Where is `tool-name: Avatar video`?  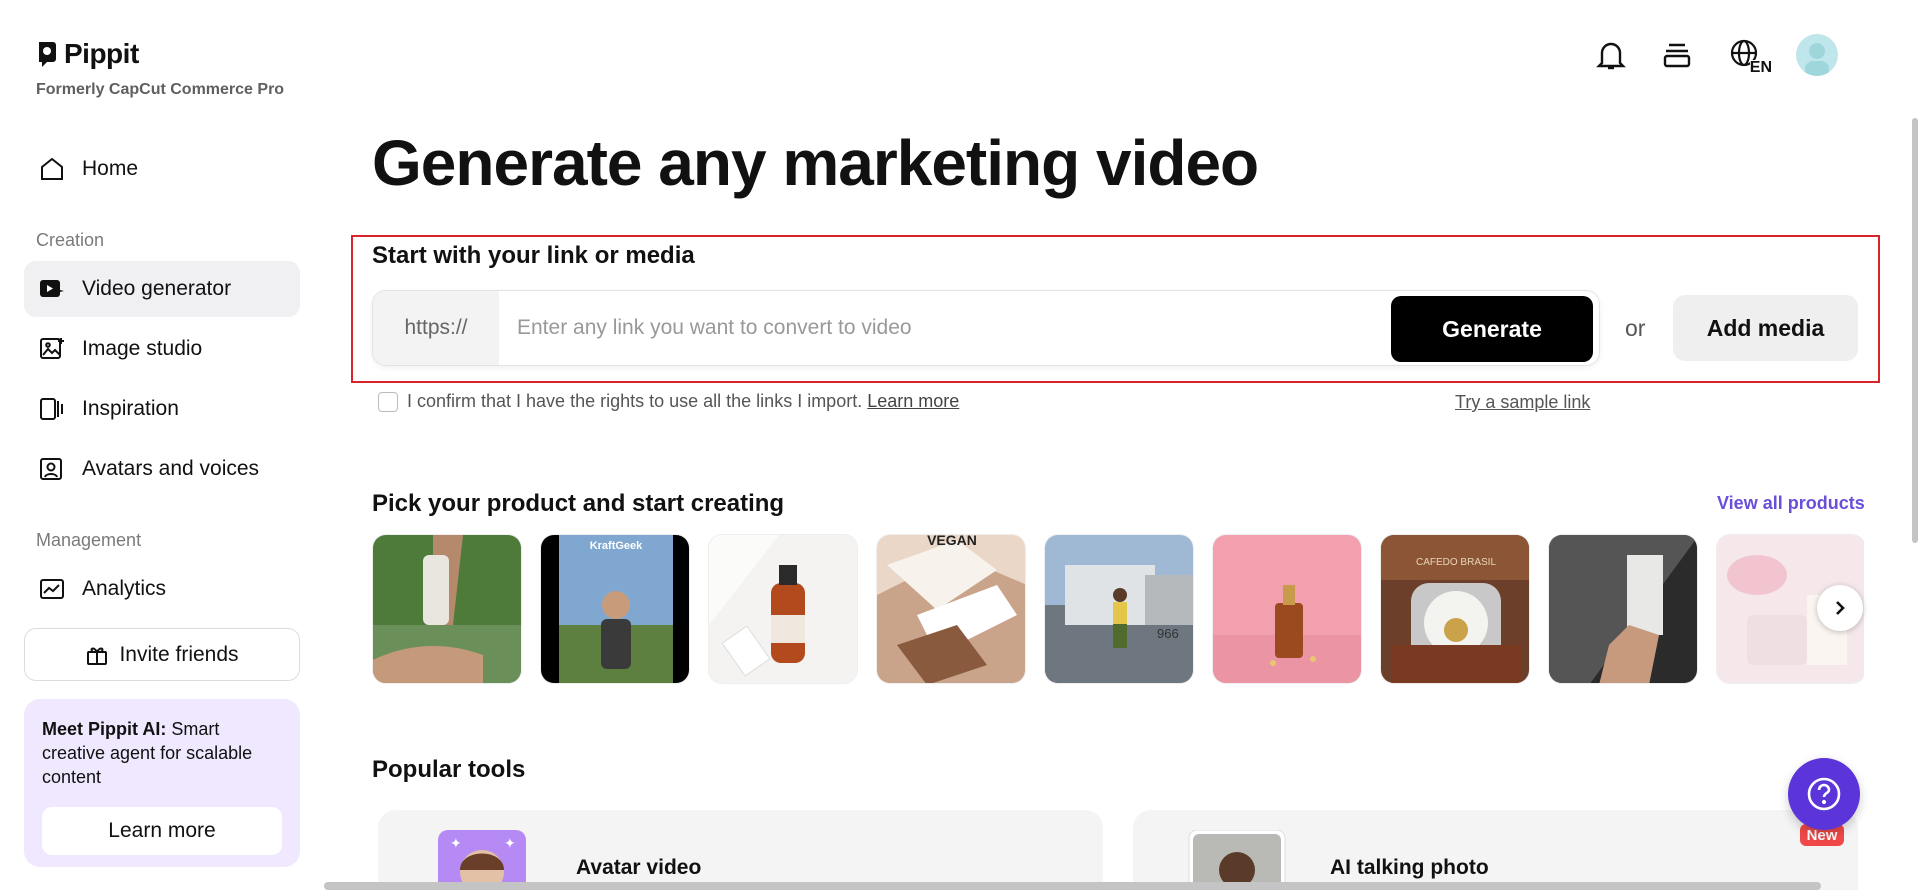 tool-name: Avatar video is located at coordinates (639, 867).